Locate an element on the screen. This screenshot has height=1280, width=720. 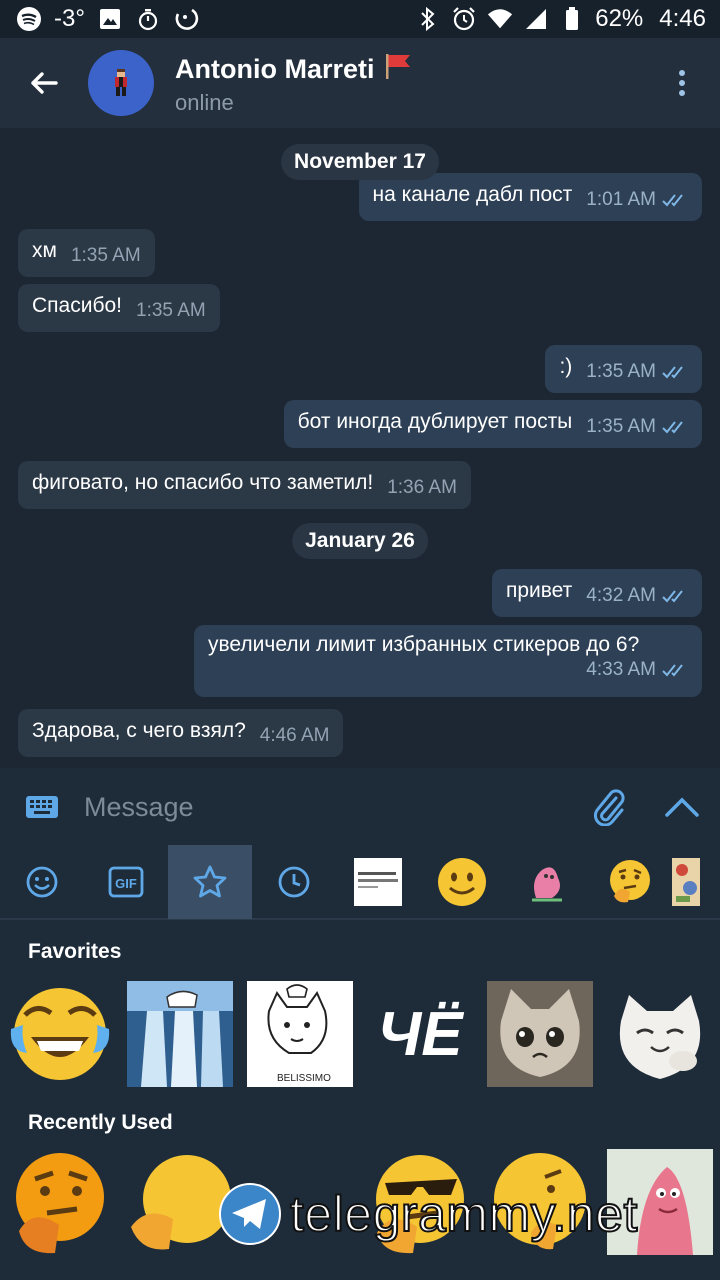
temperature-text: -3° is located at coordinates (69, 18).